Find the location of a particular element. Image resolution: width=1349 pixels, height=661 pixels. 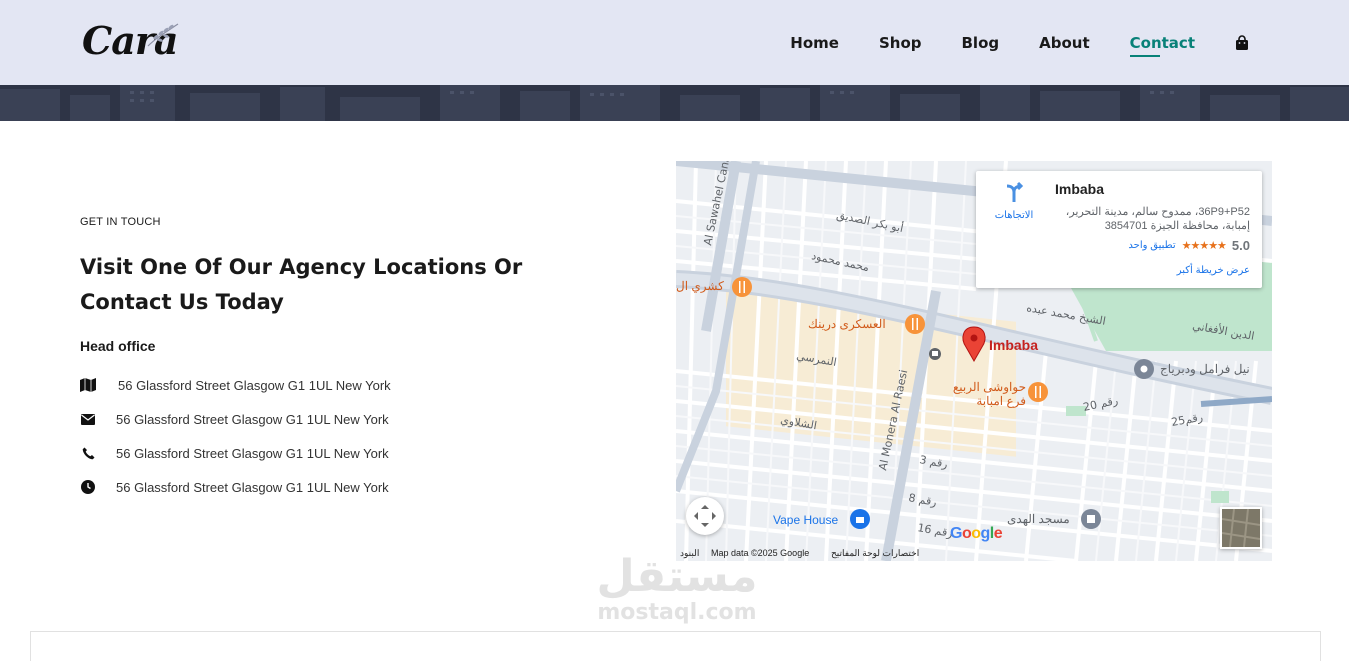

shopping-bag-icon is located at coordinates (1242, 42).